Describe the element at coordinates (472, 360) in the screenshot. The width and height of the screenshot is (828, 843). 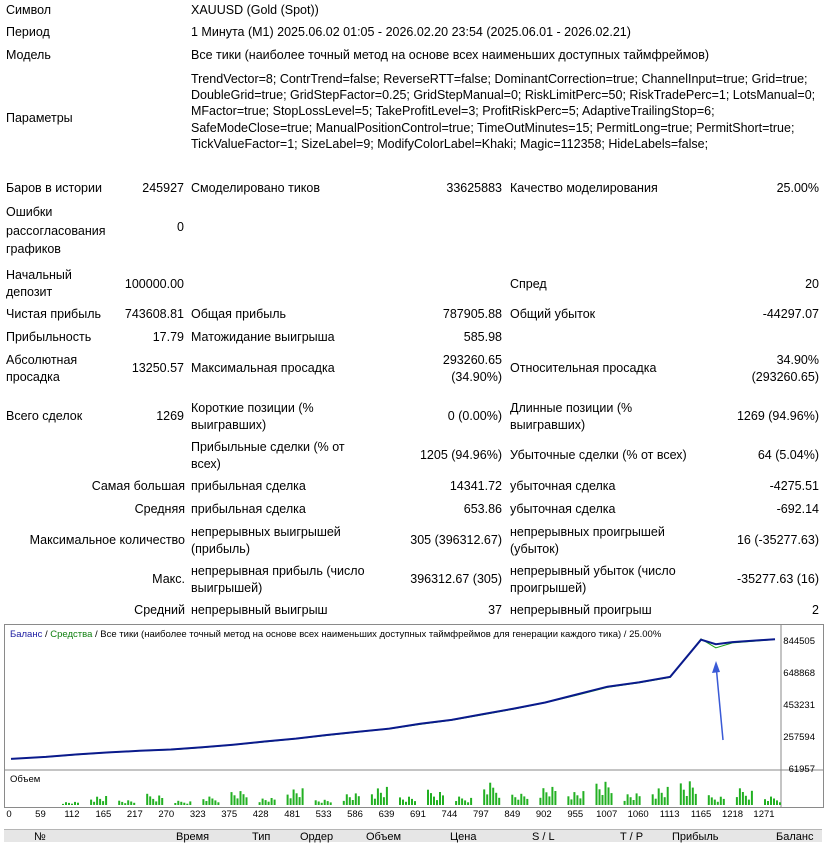
I see `max-dd-value: 293260.65` at that location.